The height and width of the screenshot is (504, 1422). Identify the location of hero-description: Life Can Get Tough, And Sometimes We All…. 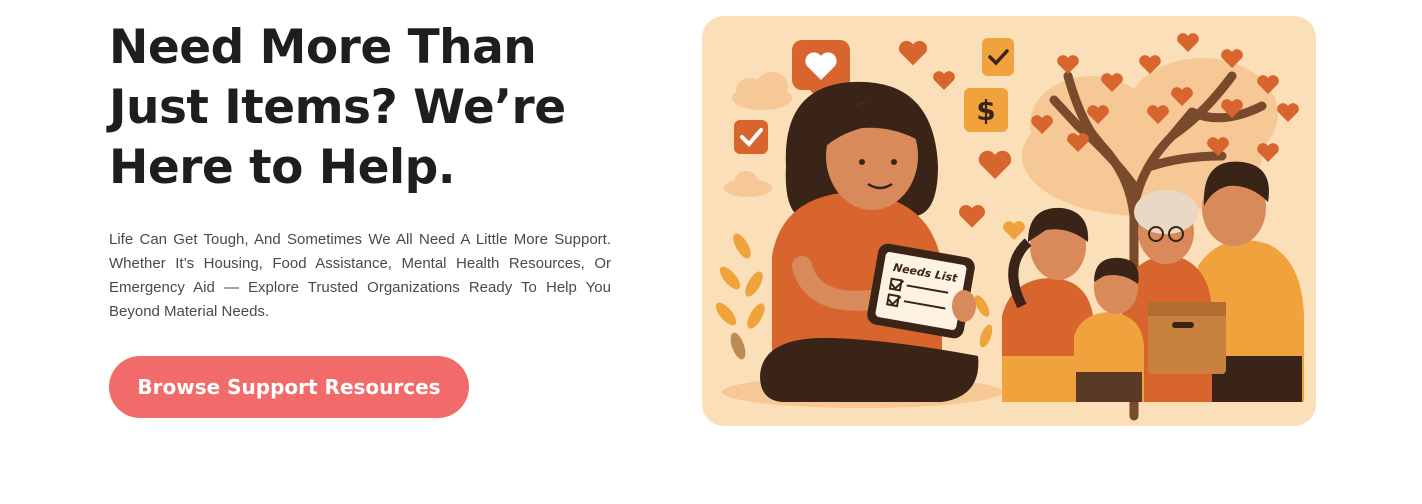
(360, 275).